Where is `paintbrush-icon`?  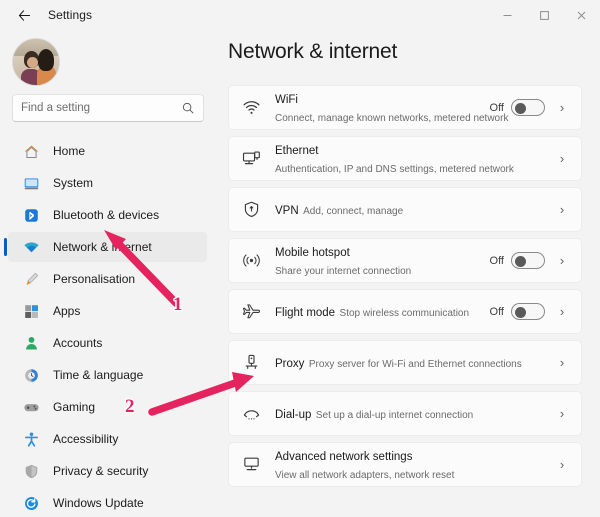
paintbrush-icon is located at coordinates (31, 279).